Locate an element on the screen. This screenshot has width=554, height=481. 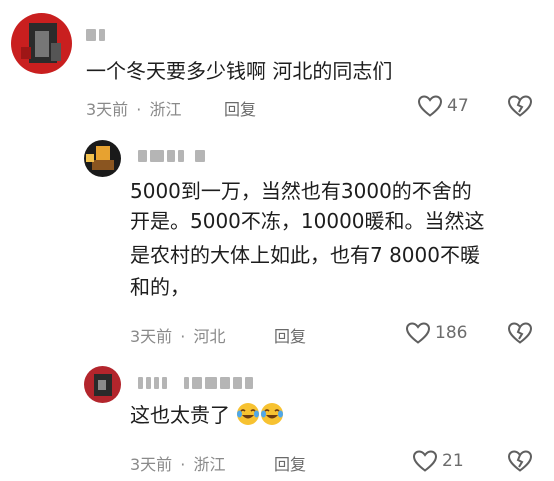
reply-1-line-3: 是农村的大体上如此，也有7 8000不暖 is located at coordinates (305, 255).